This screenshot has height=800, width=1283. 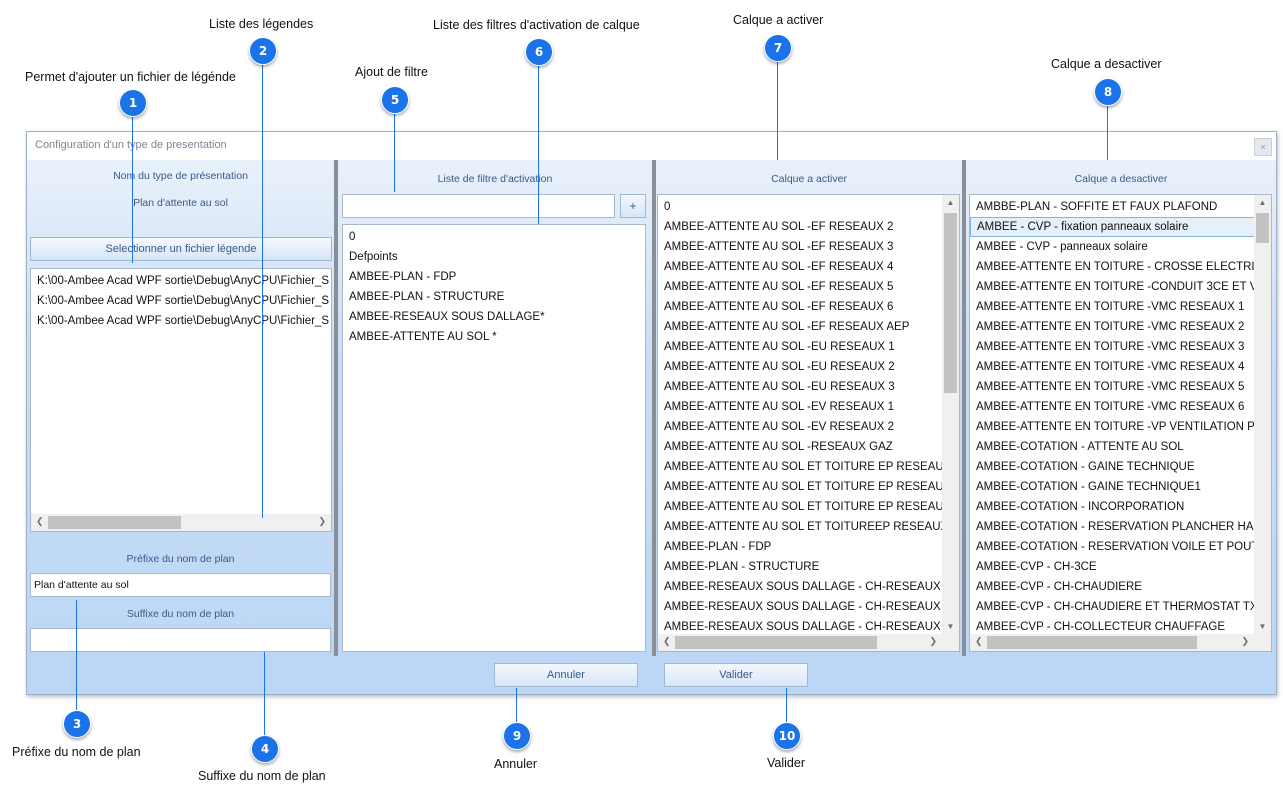 I want to click on prefix-input: Plan d'attente au sol, so click(x=180, y=585).